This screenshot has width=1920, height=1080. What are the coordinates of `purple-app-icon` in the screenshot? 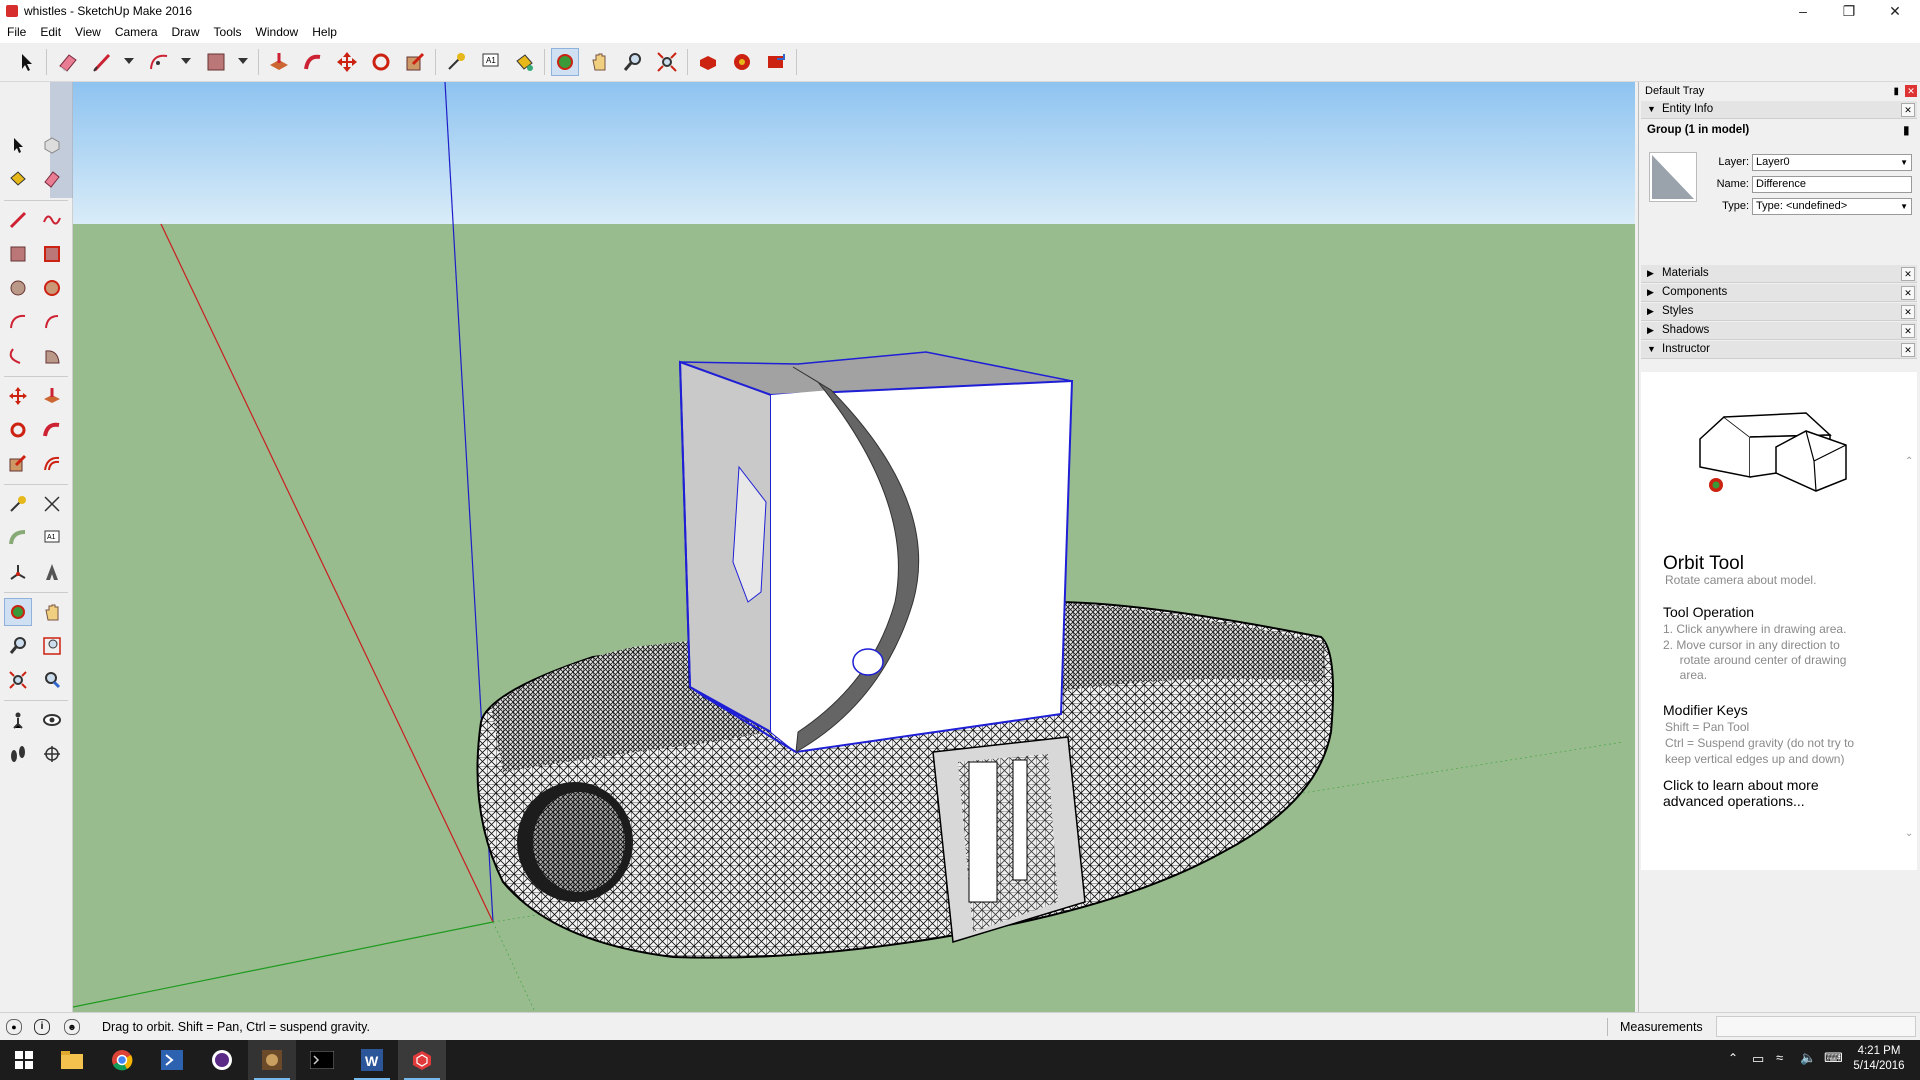 It's located at (222, 1060).